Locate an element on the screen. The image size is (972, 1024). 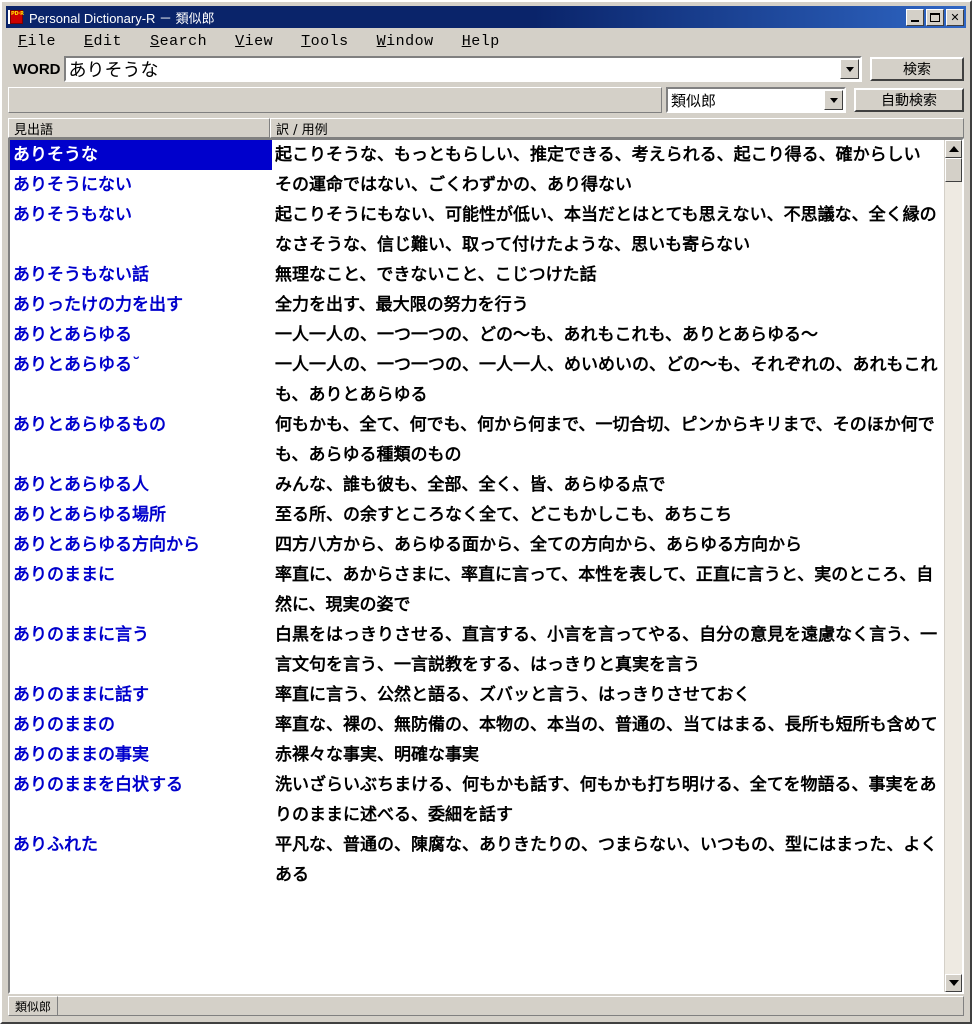
menu-search-accel: S is located at coordinates (155, 41).